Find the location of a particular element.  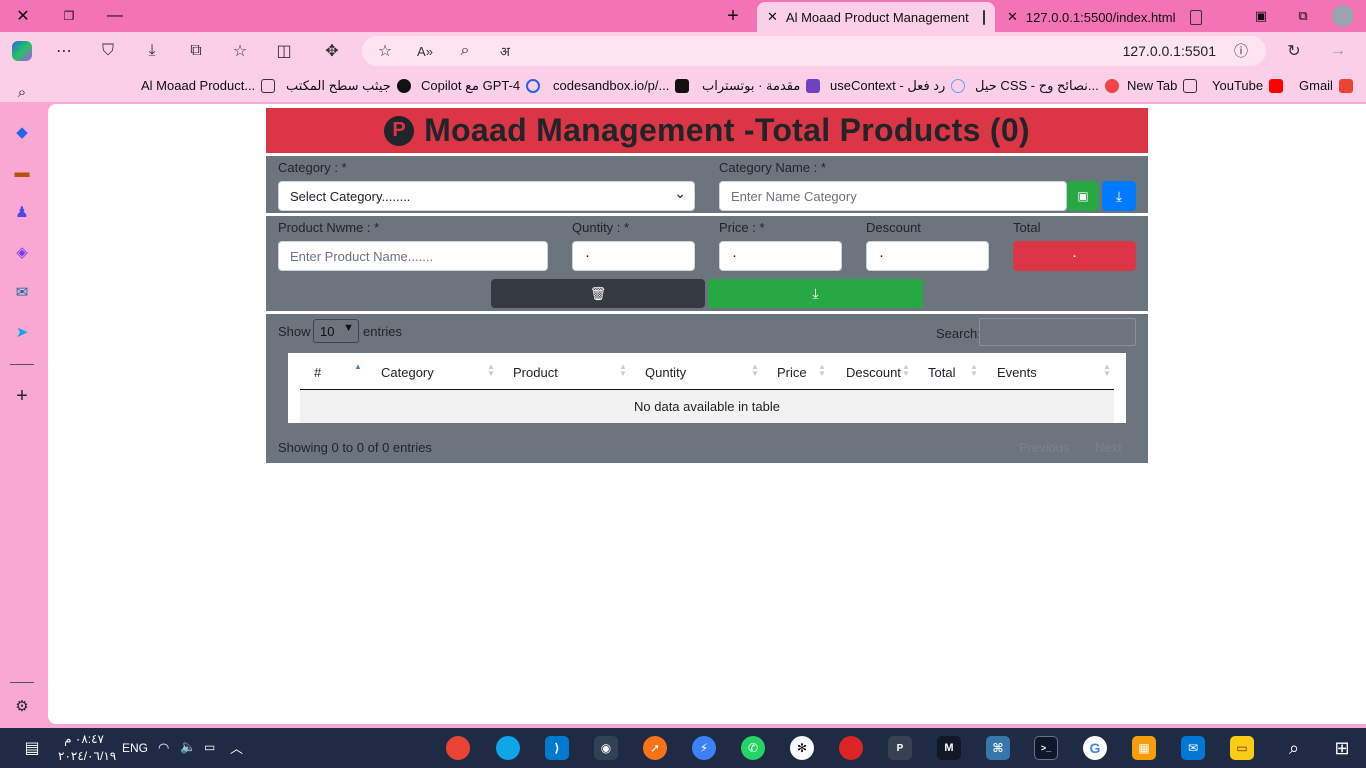

site-info-icon: ⓘ is located at coordinates (1241, 51).